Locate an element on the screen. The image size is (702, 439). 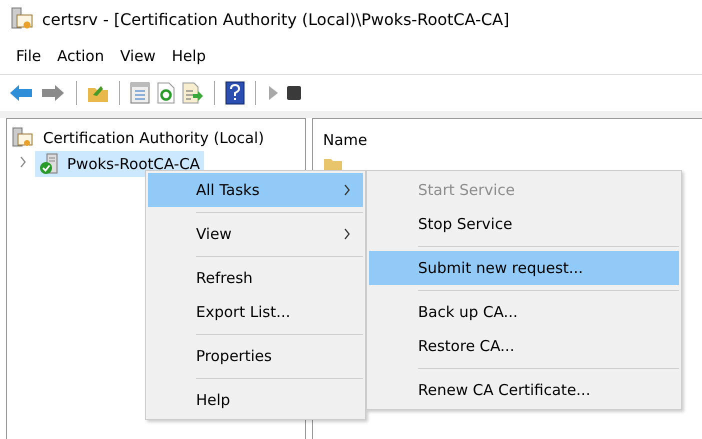
menu-bar-item: Help is located at coordinates (189, 56).